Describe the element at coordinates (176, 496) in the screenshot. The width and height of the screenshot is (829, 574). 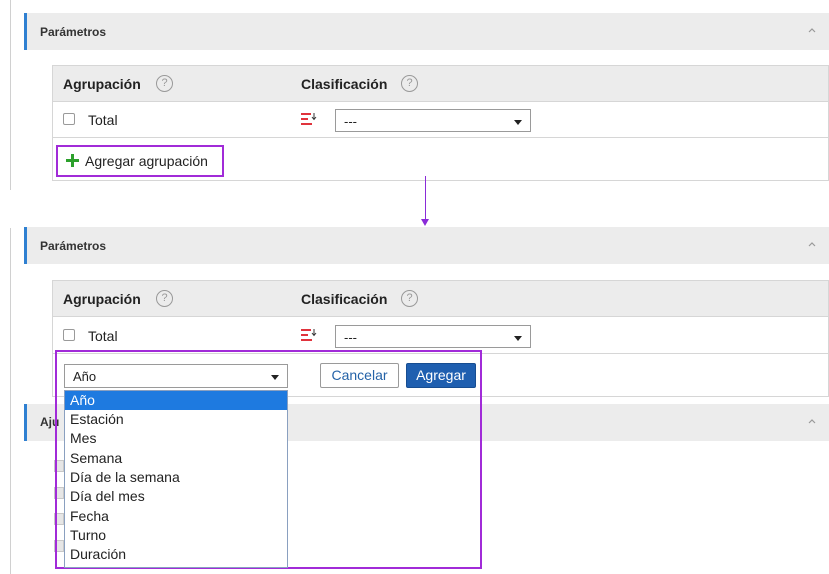
I see `option-day-of-month: Día del mes` at that location.